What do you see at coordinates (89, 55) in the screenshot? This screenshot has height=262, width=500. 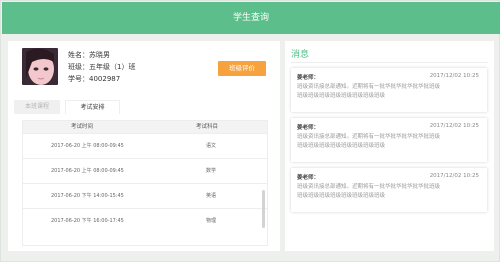 I see `student-name: 姓名：苏晓男` at bounding box center [89, 55].